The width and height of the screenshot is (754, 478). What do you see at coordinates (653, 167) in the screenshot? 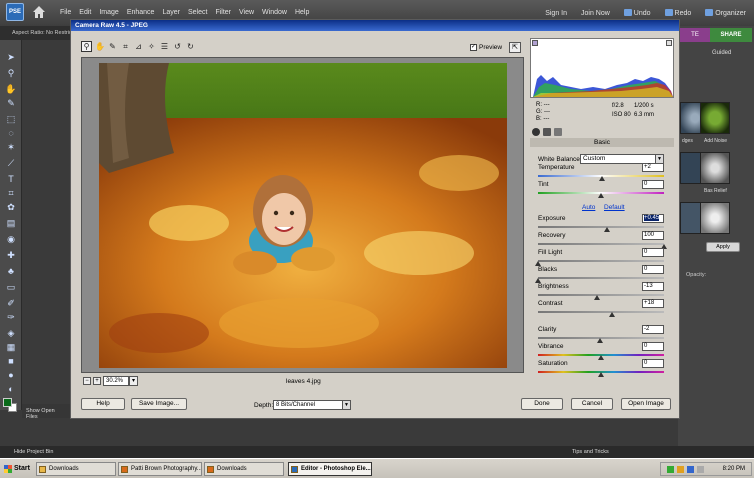
I see `slider-value-field: +2` at bounding box center [653, 167].